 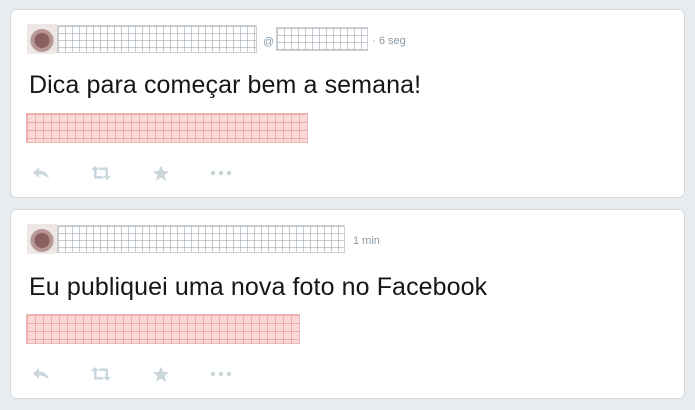 I want to click on redacted-handle, so click(x=322, y=39).